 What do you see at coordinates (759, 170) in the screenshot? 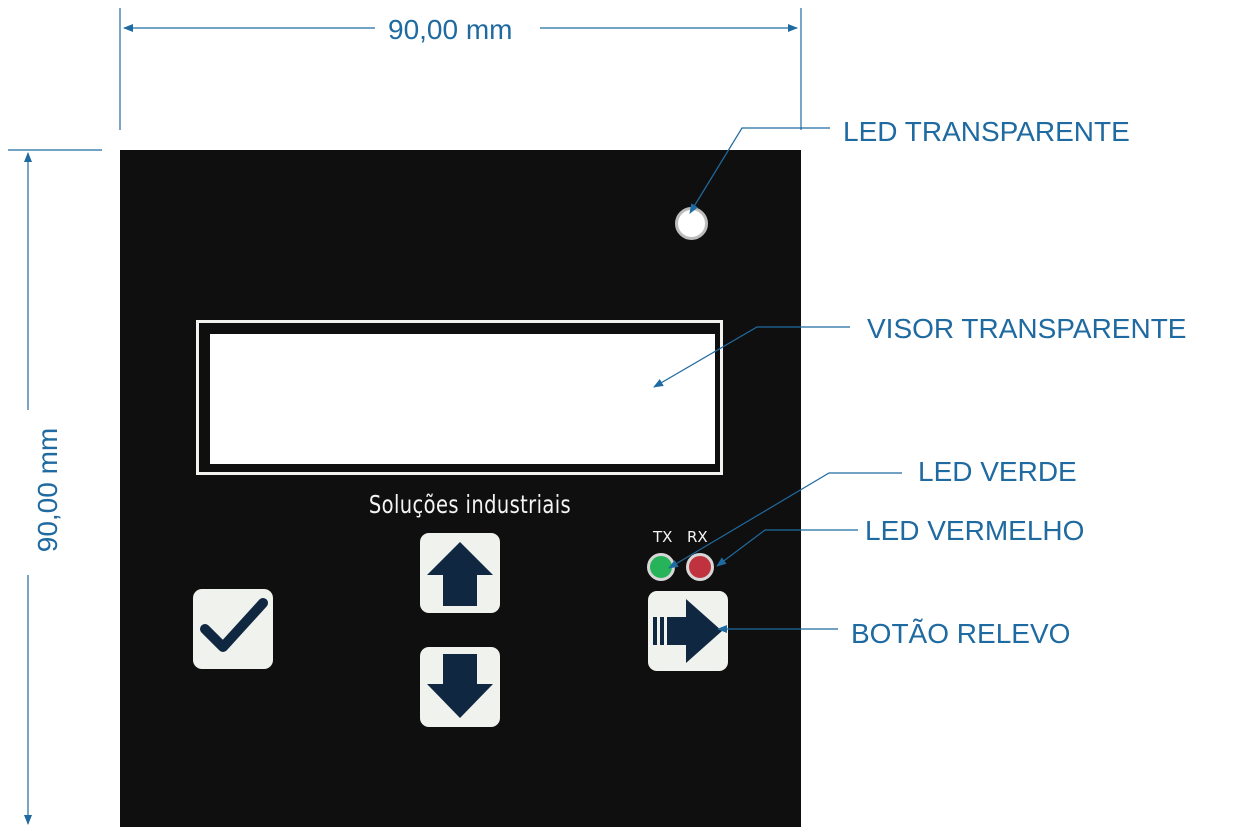
I see `leader-led-transparente` at bounding box center [759, 170].